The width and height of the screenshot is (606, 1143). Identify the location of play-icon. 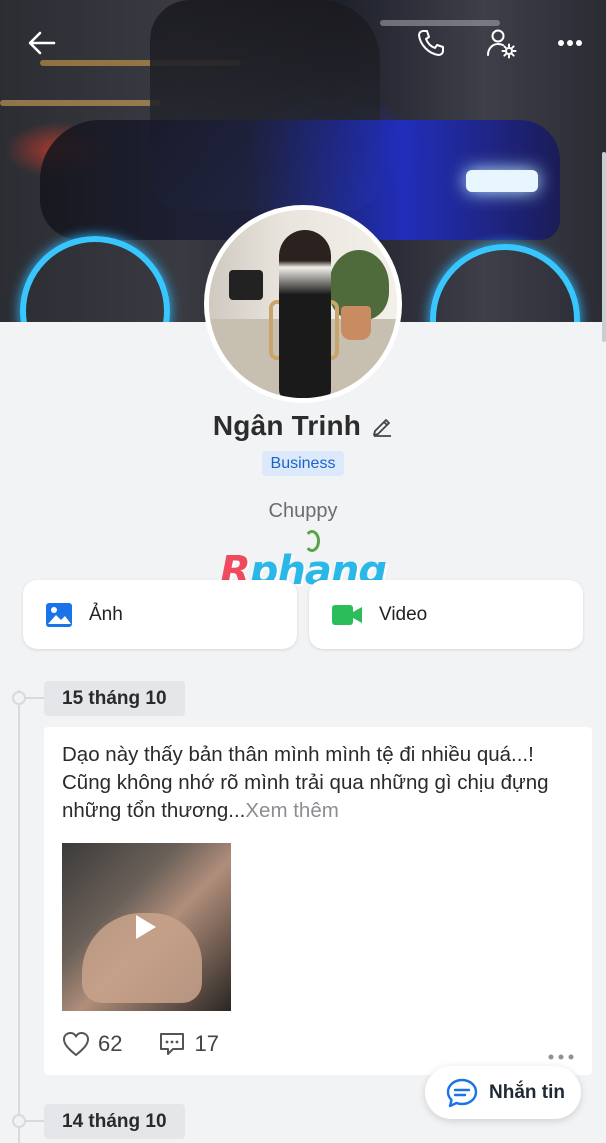
(146, 927).